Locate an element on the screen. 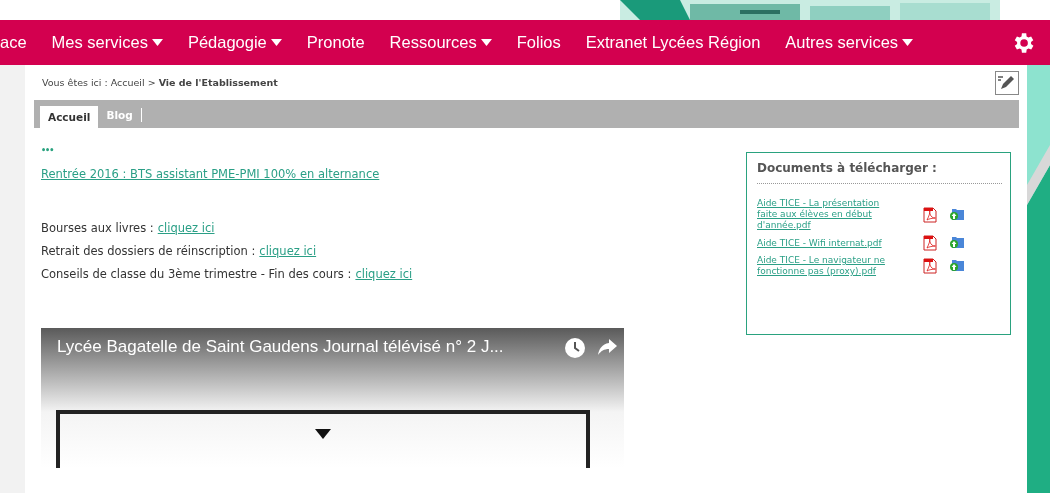 The image size is (1050, 493). edit-icon is located at coordinates (1007, 82).